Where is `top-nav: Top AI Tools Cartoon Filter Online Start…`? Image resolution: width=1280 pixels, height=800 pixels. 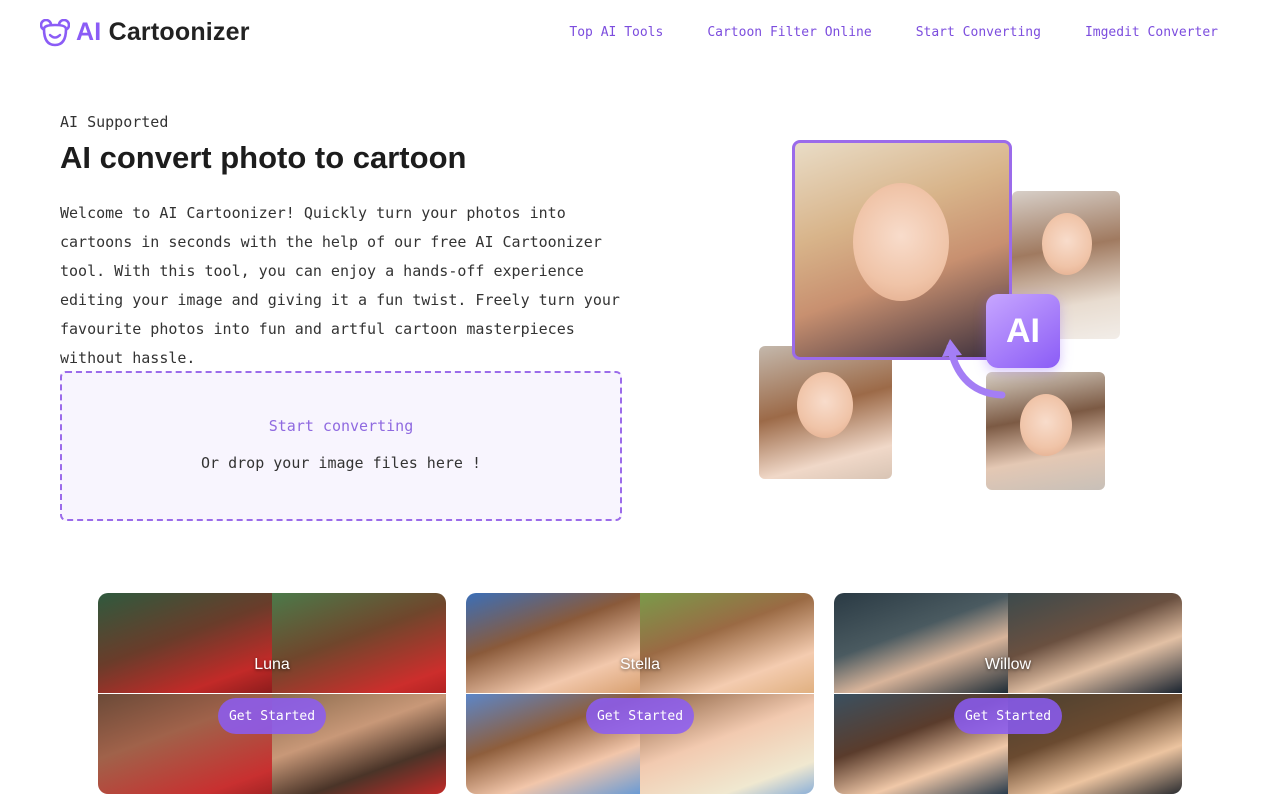
top-nav: Top AI Tools Cartoon Filter Online Start… is located at coordinates (893, 32).